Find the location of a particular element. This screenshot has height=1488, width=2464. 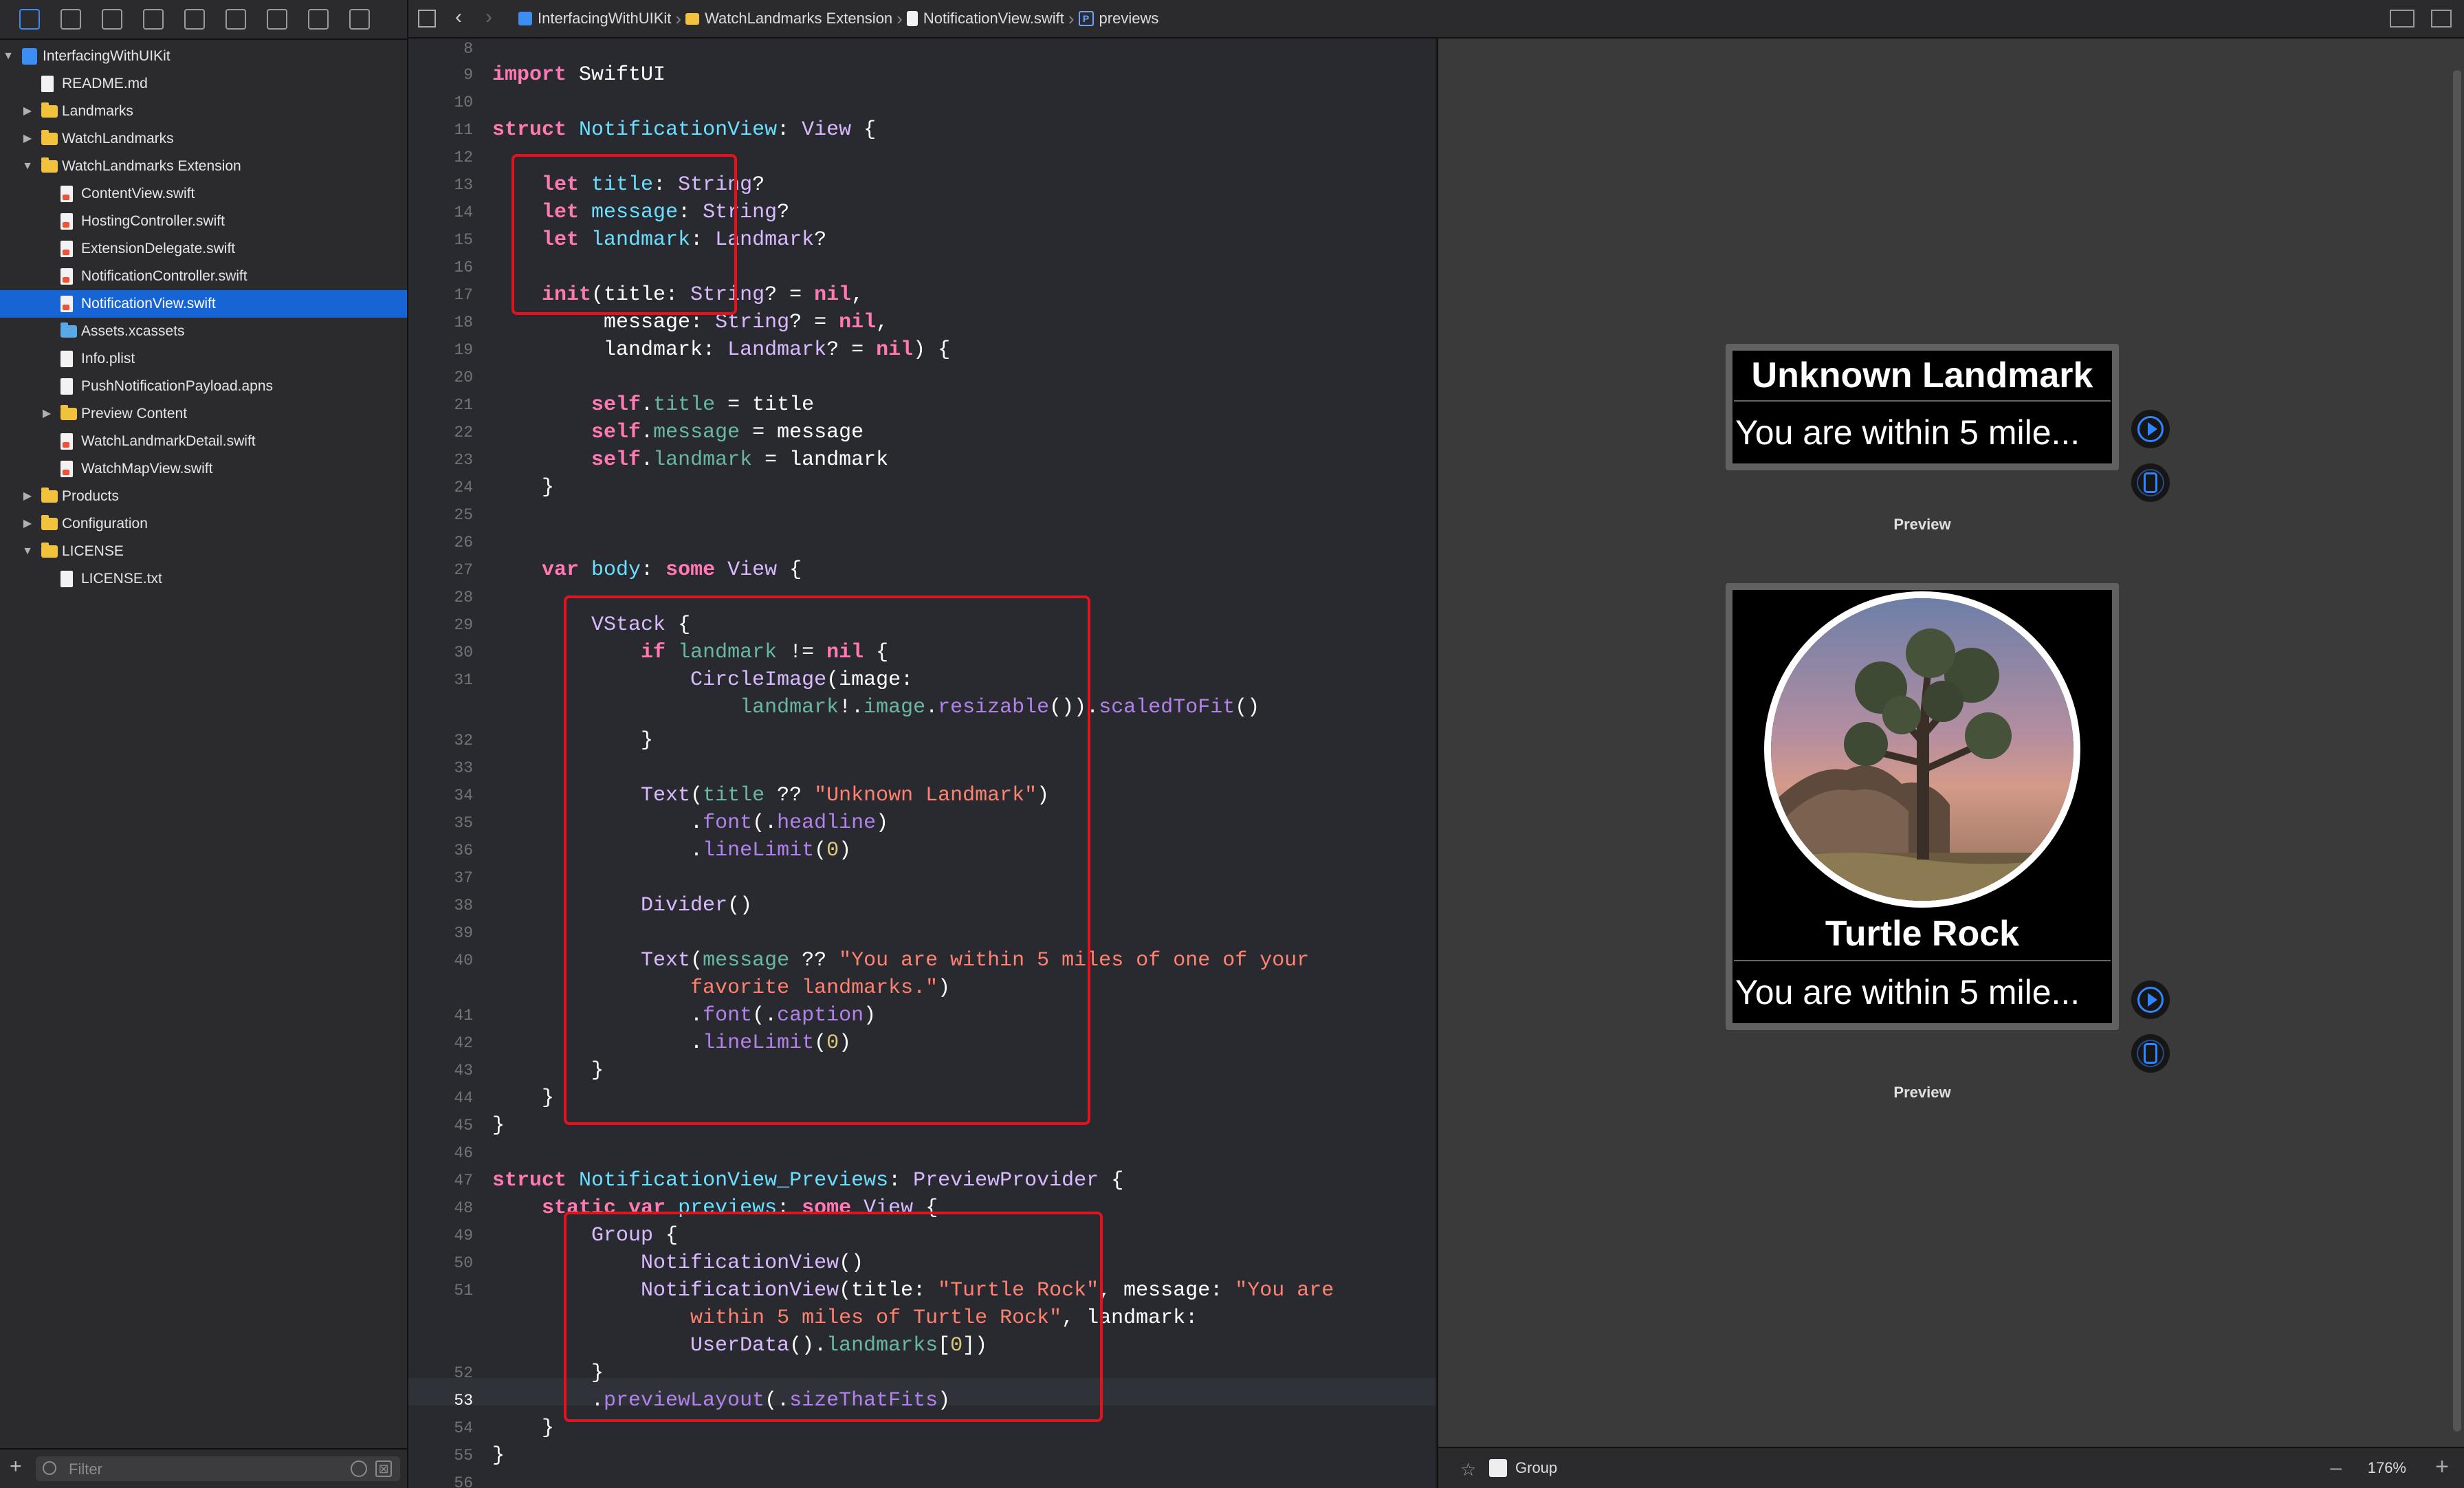

tree-item: NotificationView.swift is located at coordinates (203, 304).